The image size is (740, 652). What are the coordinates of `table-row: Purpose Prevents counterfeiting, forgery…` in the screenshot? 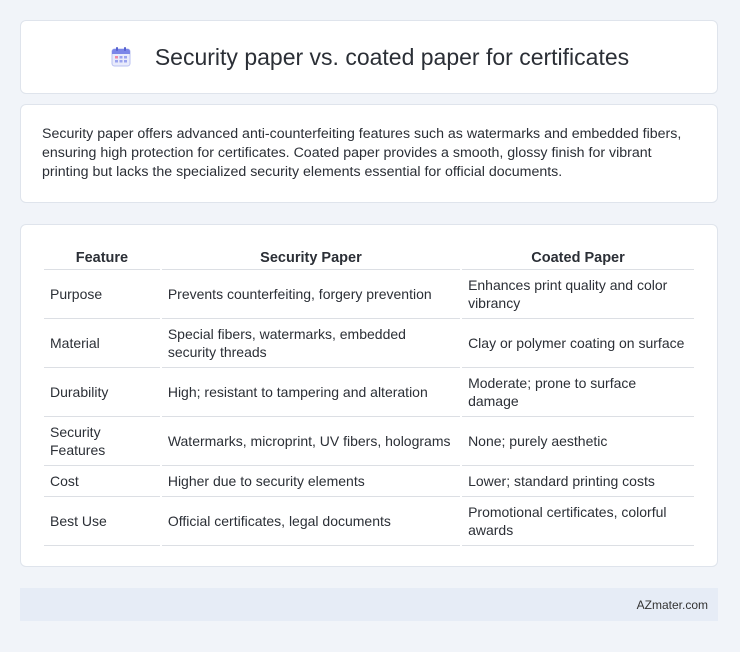 It's located at (369, 294).